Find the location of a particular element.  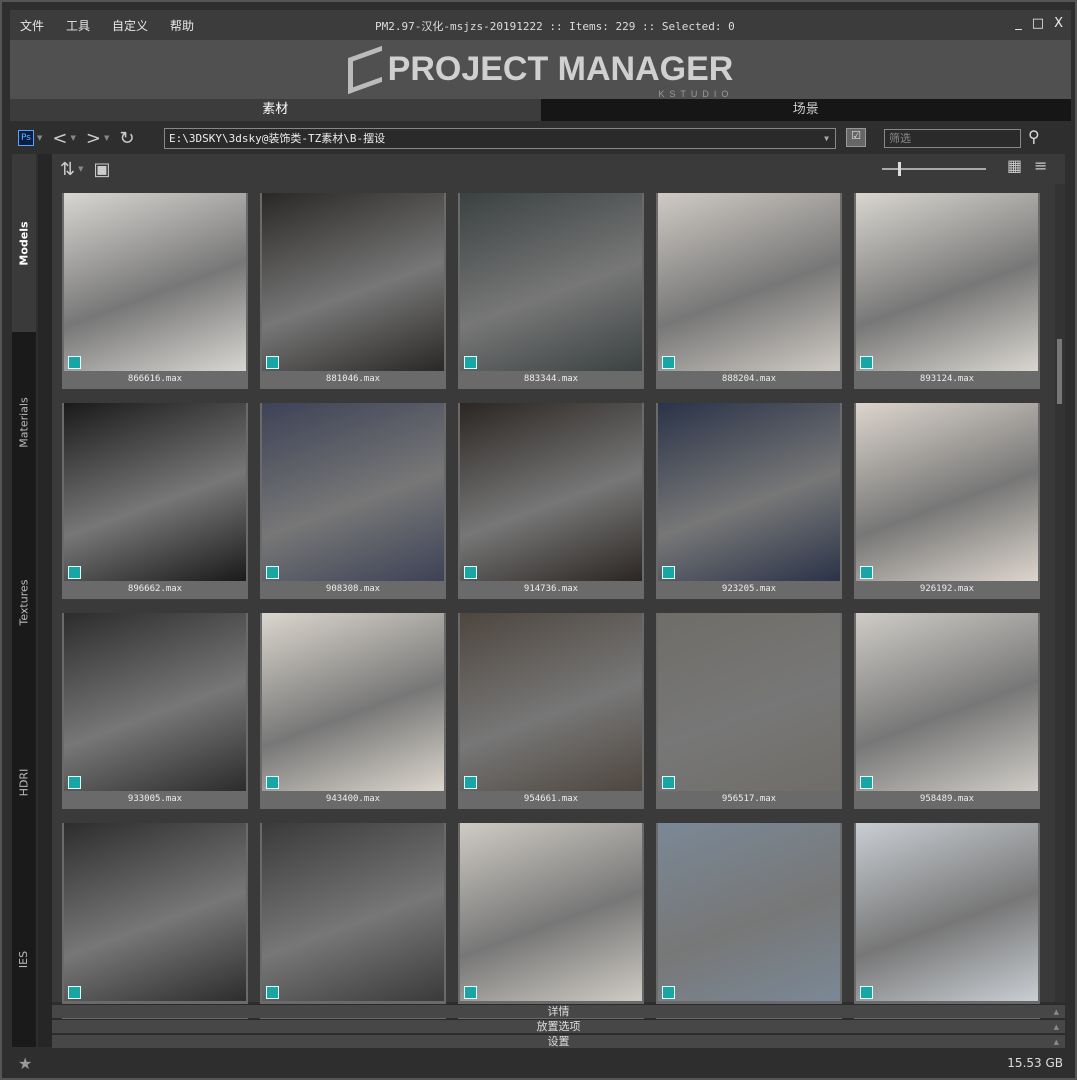

panel-settings: 设置 ▲ is located at coordinates (558, 1041).